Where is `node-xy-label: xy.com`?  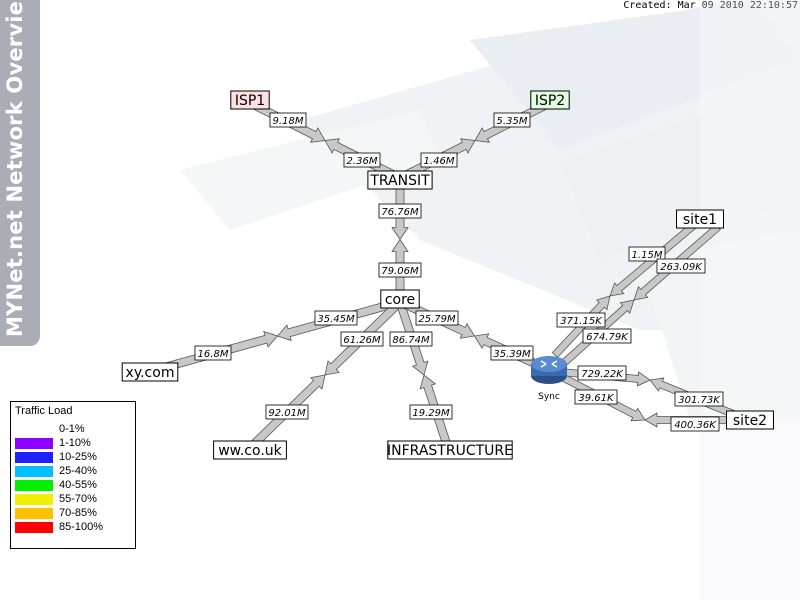 node-xy-label: xy.com is located at coordinates (150, 373).